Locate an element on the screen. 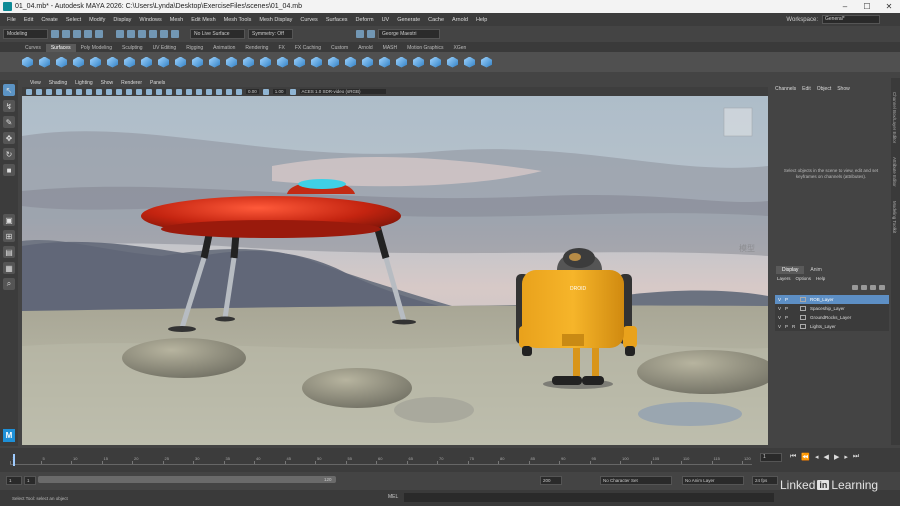 The height and width of the screenshot is (506, 900). shelf-tab-rigging: Rigging is located at coordinates (194, 48).